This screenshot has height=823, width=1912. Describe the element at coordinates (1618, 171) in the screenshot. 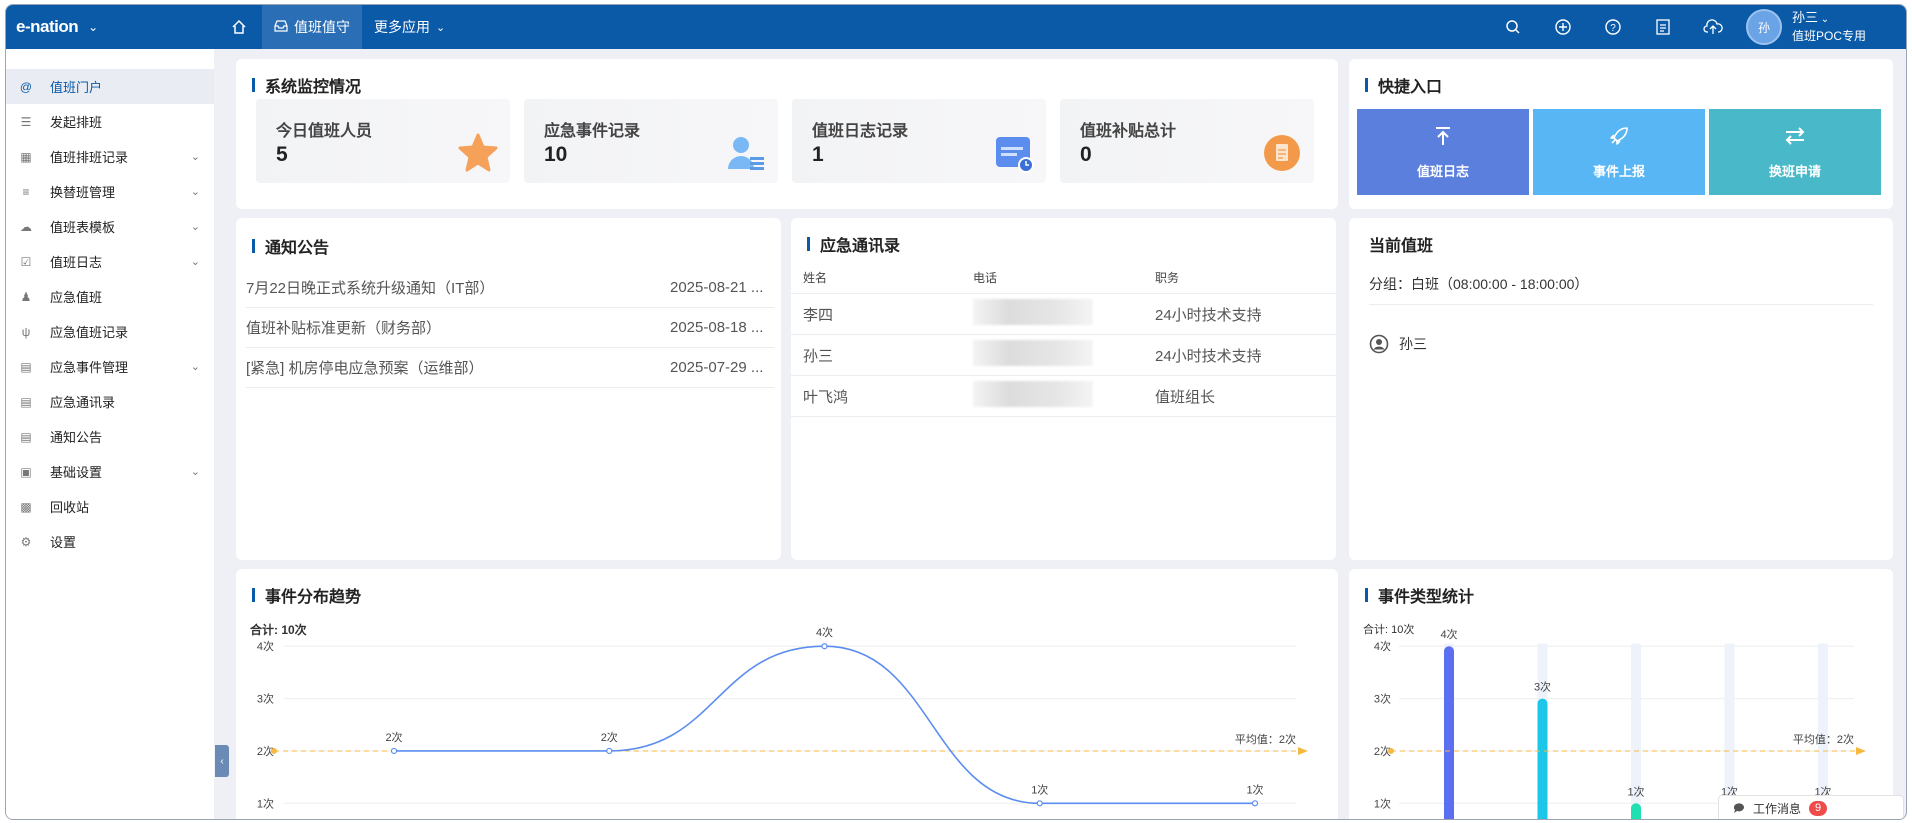

I see `quick-label: 事件上报` at that location.